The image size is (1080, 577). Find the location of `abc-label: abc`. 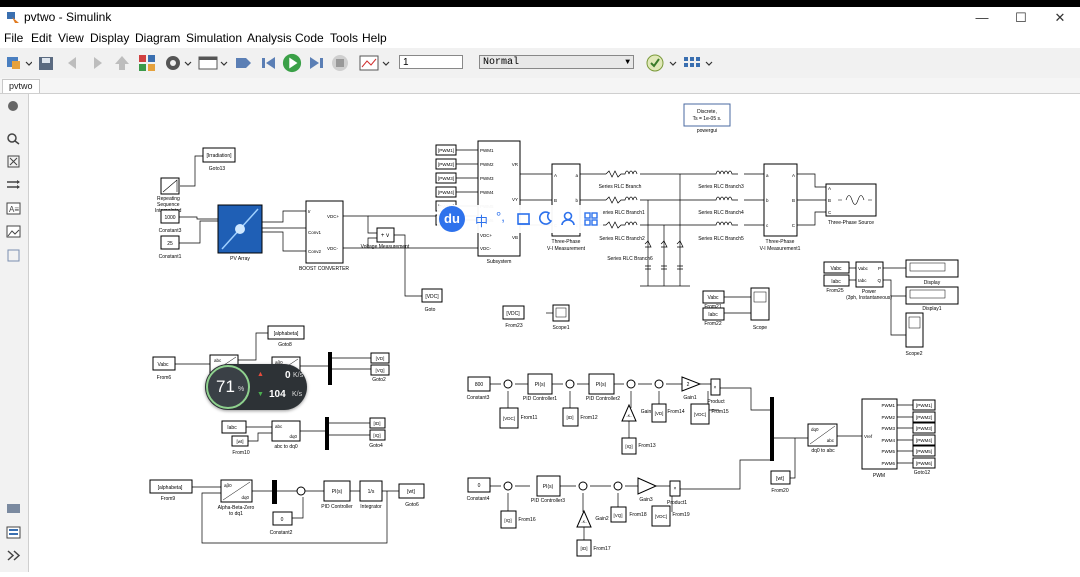

abc-label: abc is located at coordinates (218, 360).